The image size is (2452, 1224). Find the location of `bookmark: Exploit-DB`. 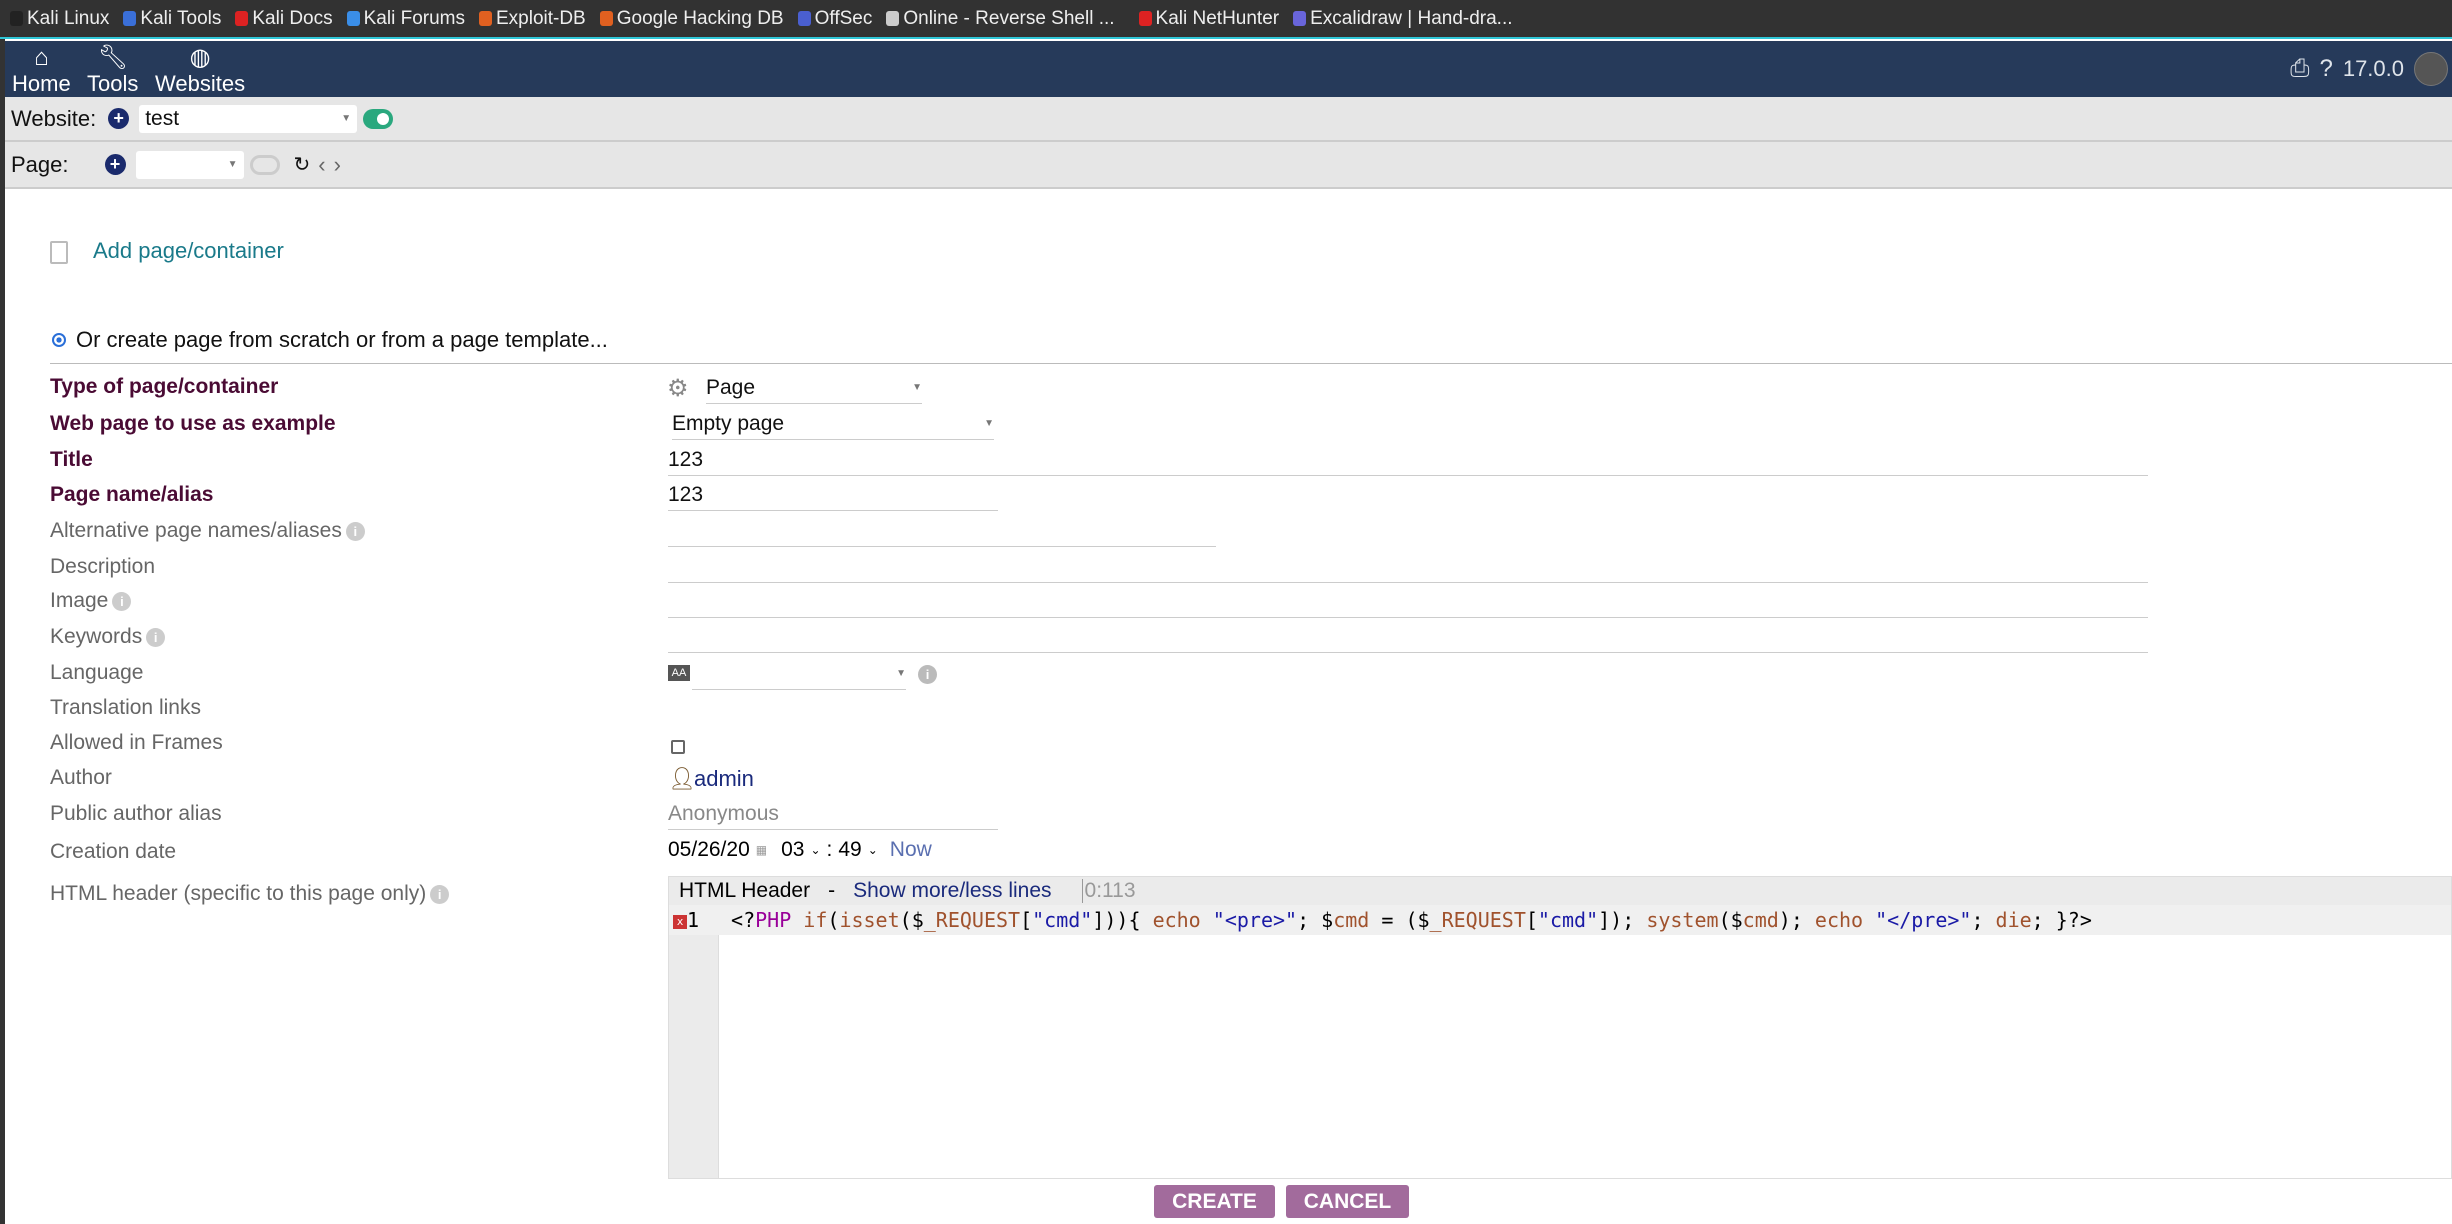

bookmark: Exploit-DB is located at coordinates (532, 18).